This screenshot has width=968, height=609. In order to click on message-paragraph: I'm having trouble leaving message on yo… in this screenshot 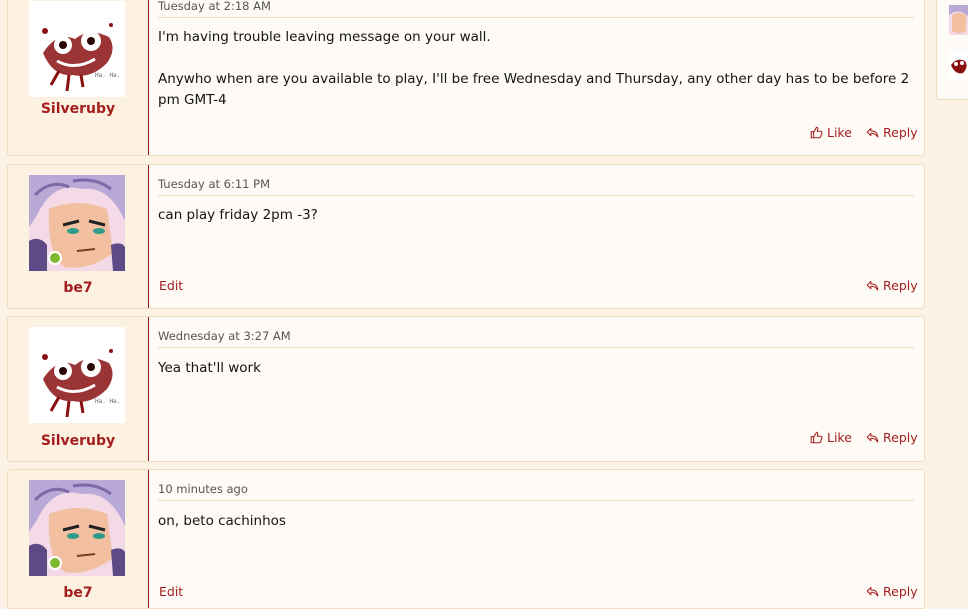, I will do `click(324, 37)`.